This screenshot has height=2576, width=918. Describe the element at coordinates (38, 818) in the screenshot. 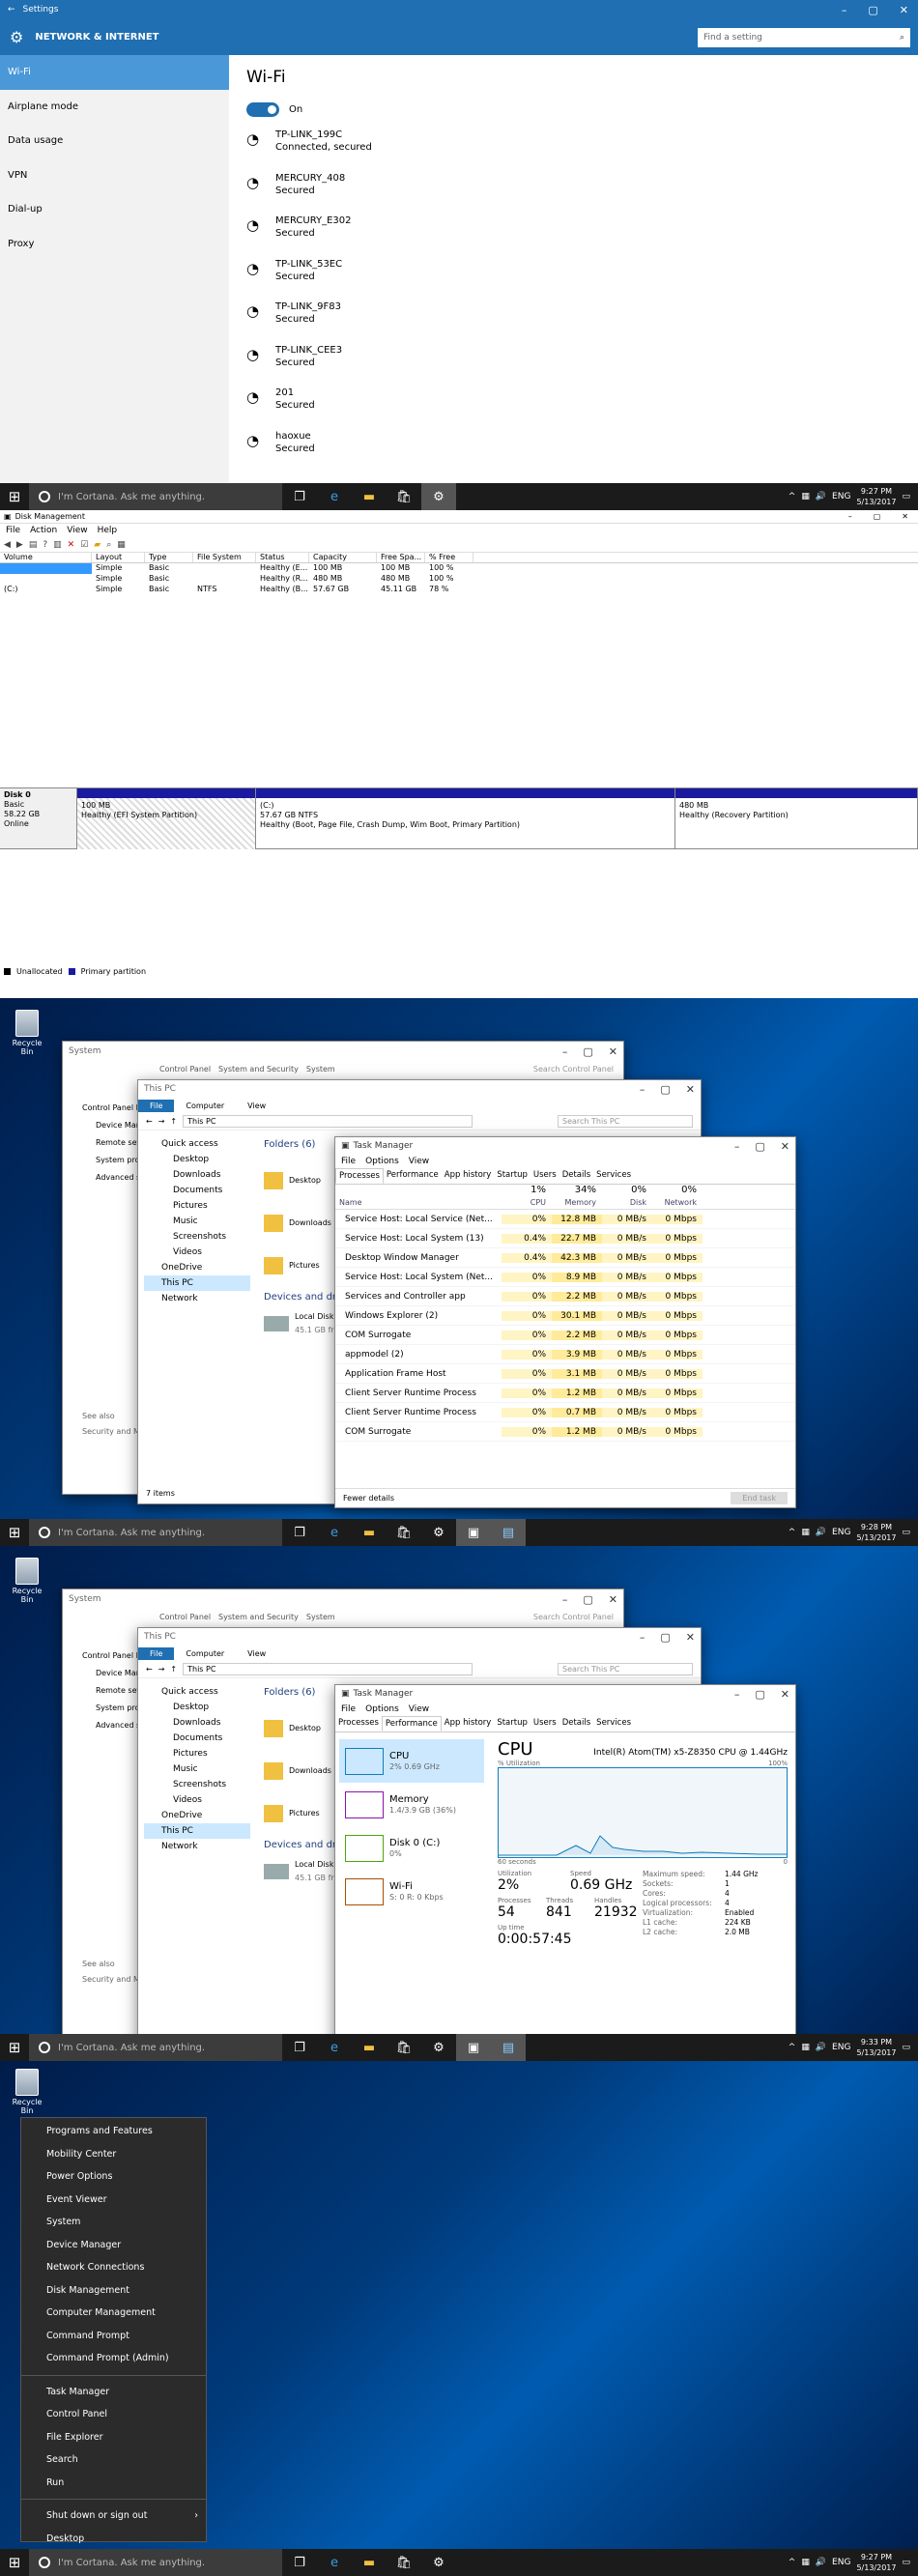

I see `disk-0-label: Disk 0 Basic 58.22 GB Online` at that location.